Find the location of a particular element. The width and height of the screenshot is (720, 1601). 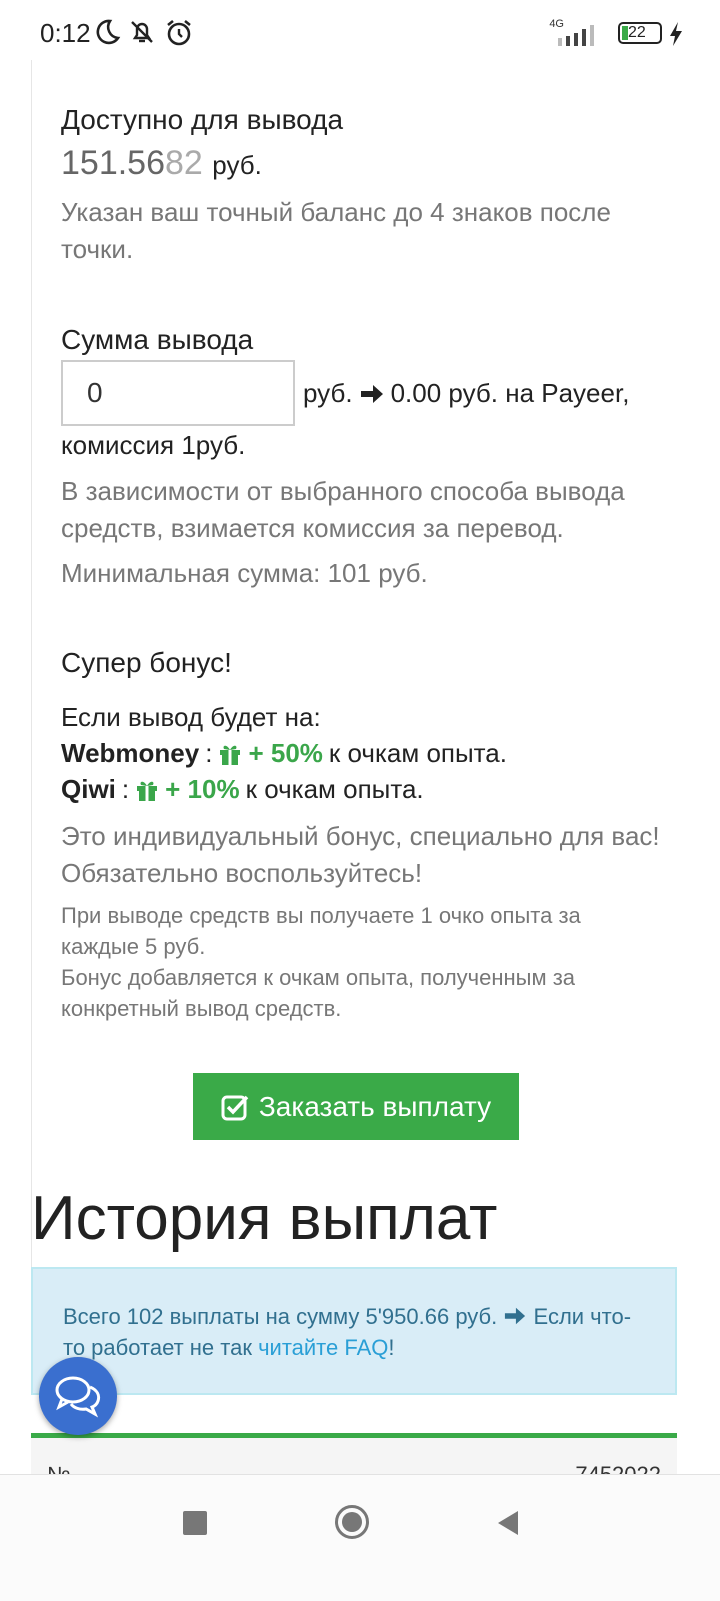

system-nav-bar is located at coordinates (360, 1537).